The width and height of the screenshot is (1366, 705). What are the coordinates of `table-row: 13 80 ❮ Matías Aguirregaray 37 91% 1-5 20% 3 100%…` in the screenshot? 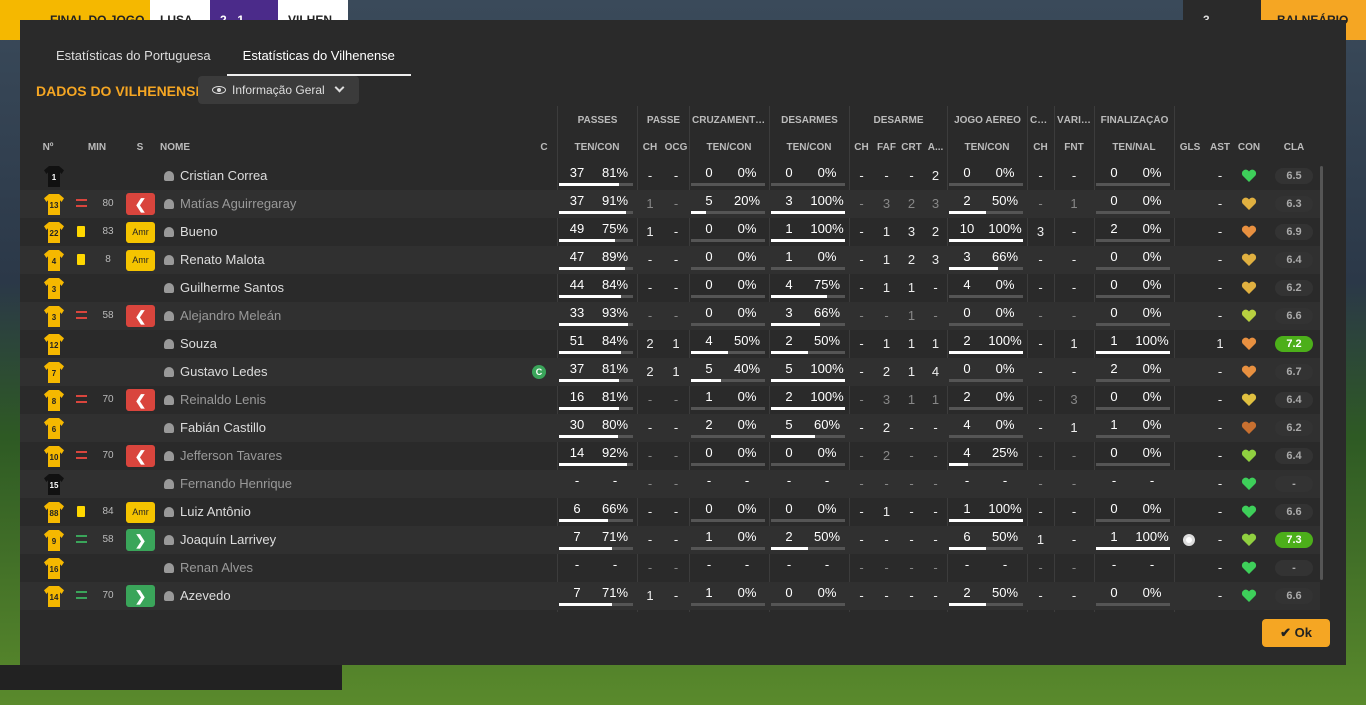 It's located at (670, 204).